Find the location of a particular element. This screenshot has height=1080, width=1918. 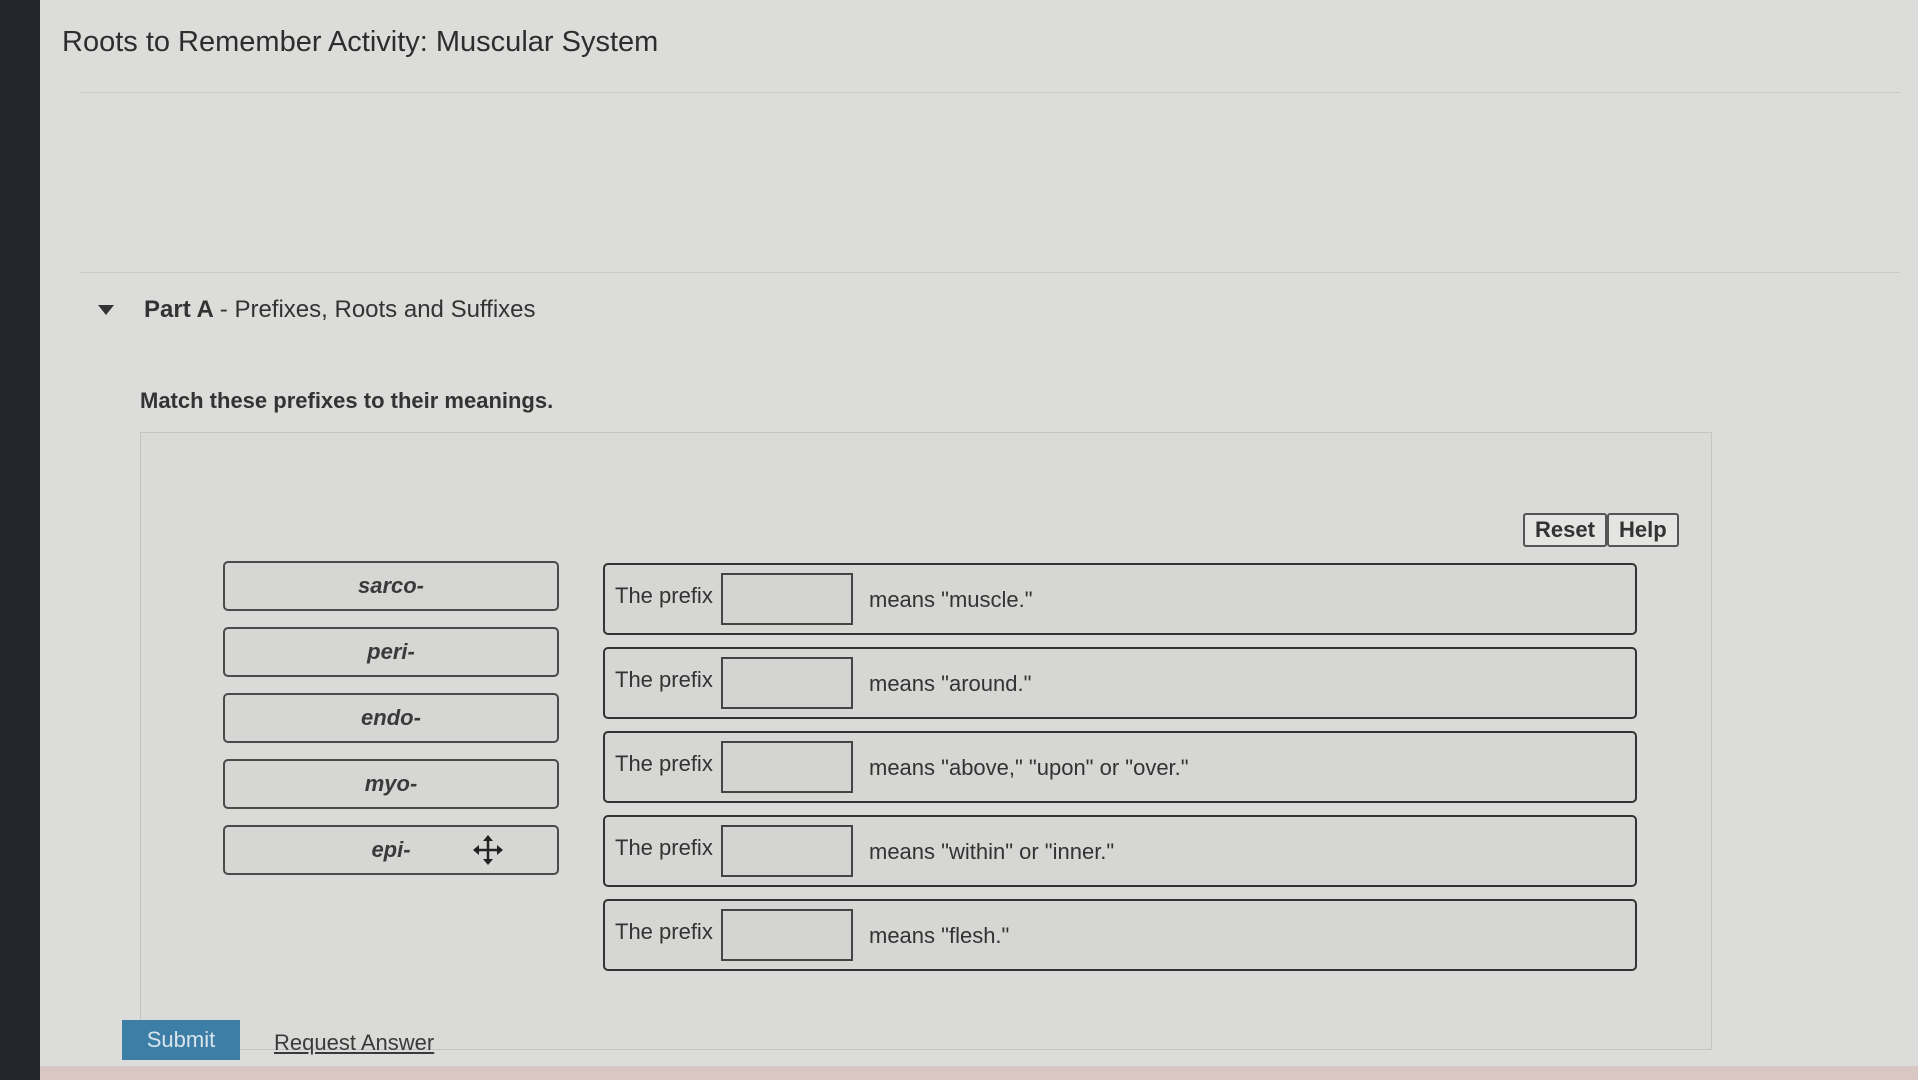

caret-down-icon is located at coordinates (106, 310).